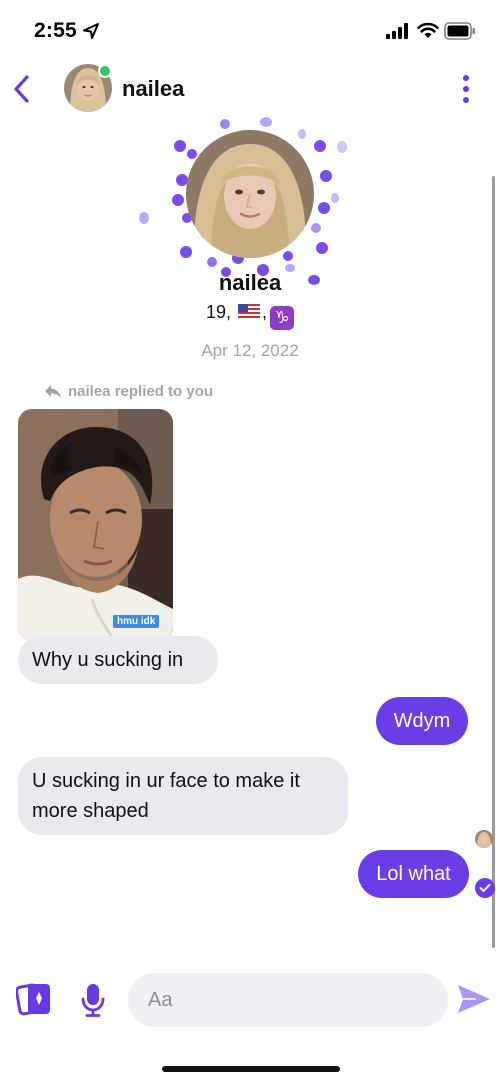 The height and width of the screenshot is (1083, 500). Describe the element at coordinates (118, 660) in the screenshot. I see `message-bubble-incoming: Why u sucking in` at that location.